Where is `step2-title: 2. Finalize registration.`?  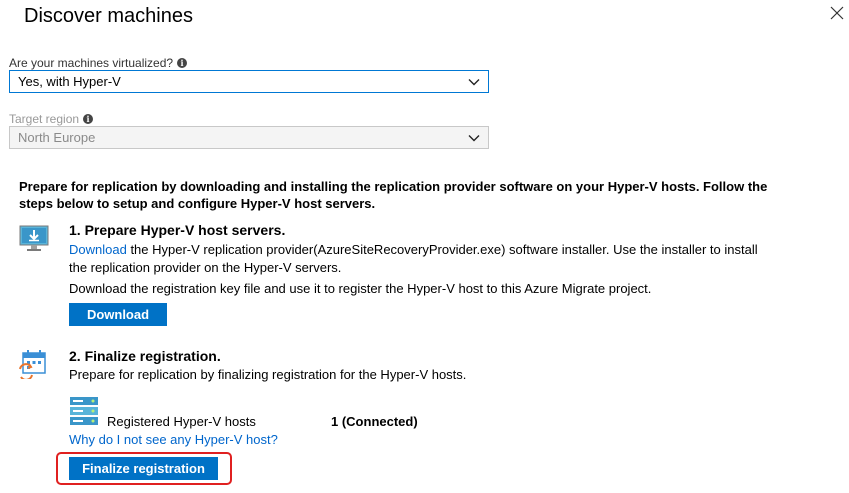
step2-title: 2. Finalize registration. is located at coordinates (145, 356).